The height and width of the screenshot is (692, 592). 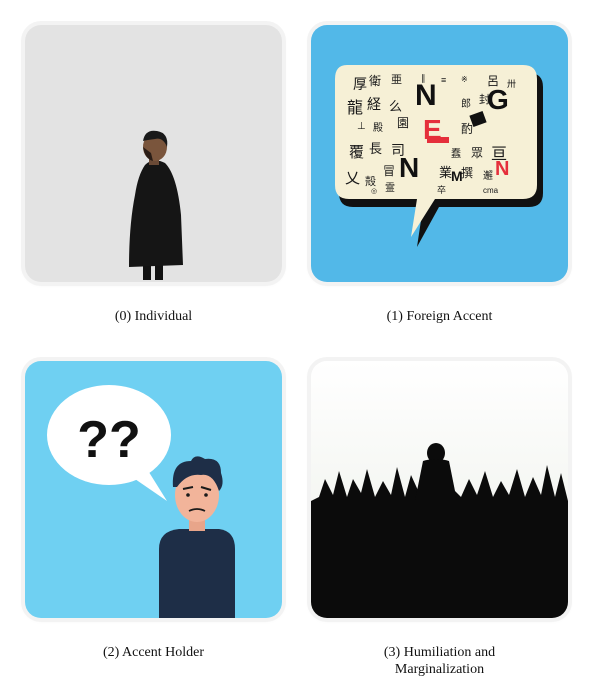 I want to click on svg-text: 酌, so click(x=467, y=129).